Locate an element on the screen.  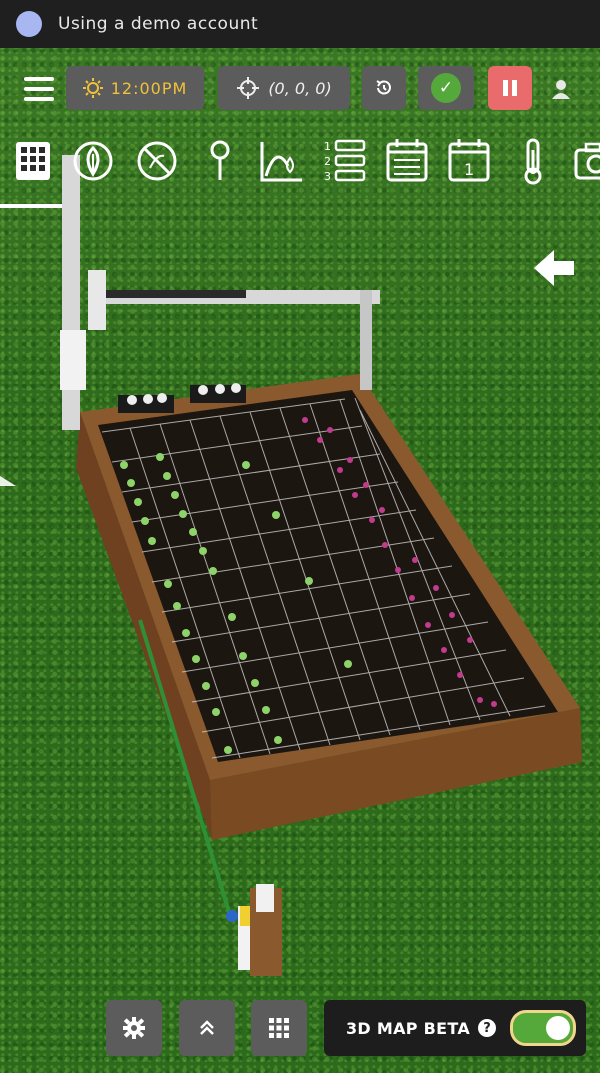
time-travel-button: 12:00PM is located at coordinates (135, 88).